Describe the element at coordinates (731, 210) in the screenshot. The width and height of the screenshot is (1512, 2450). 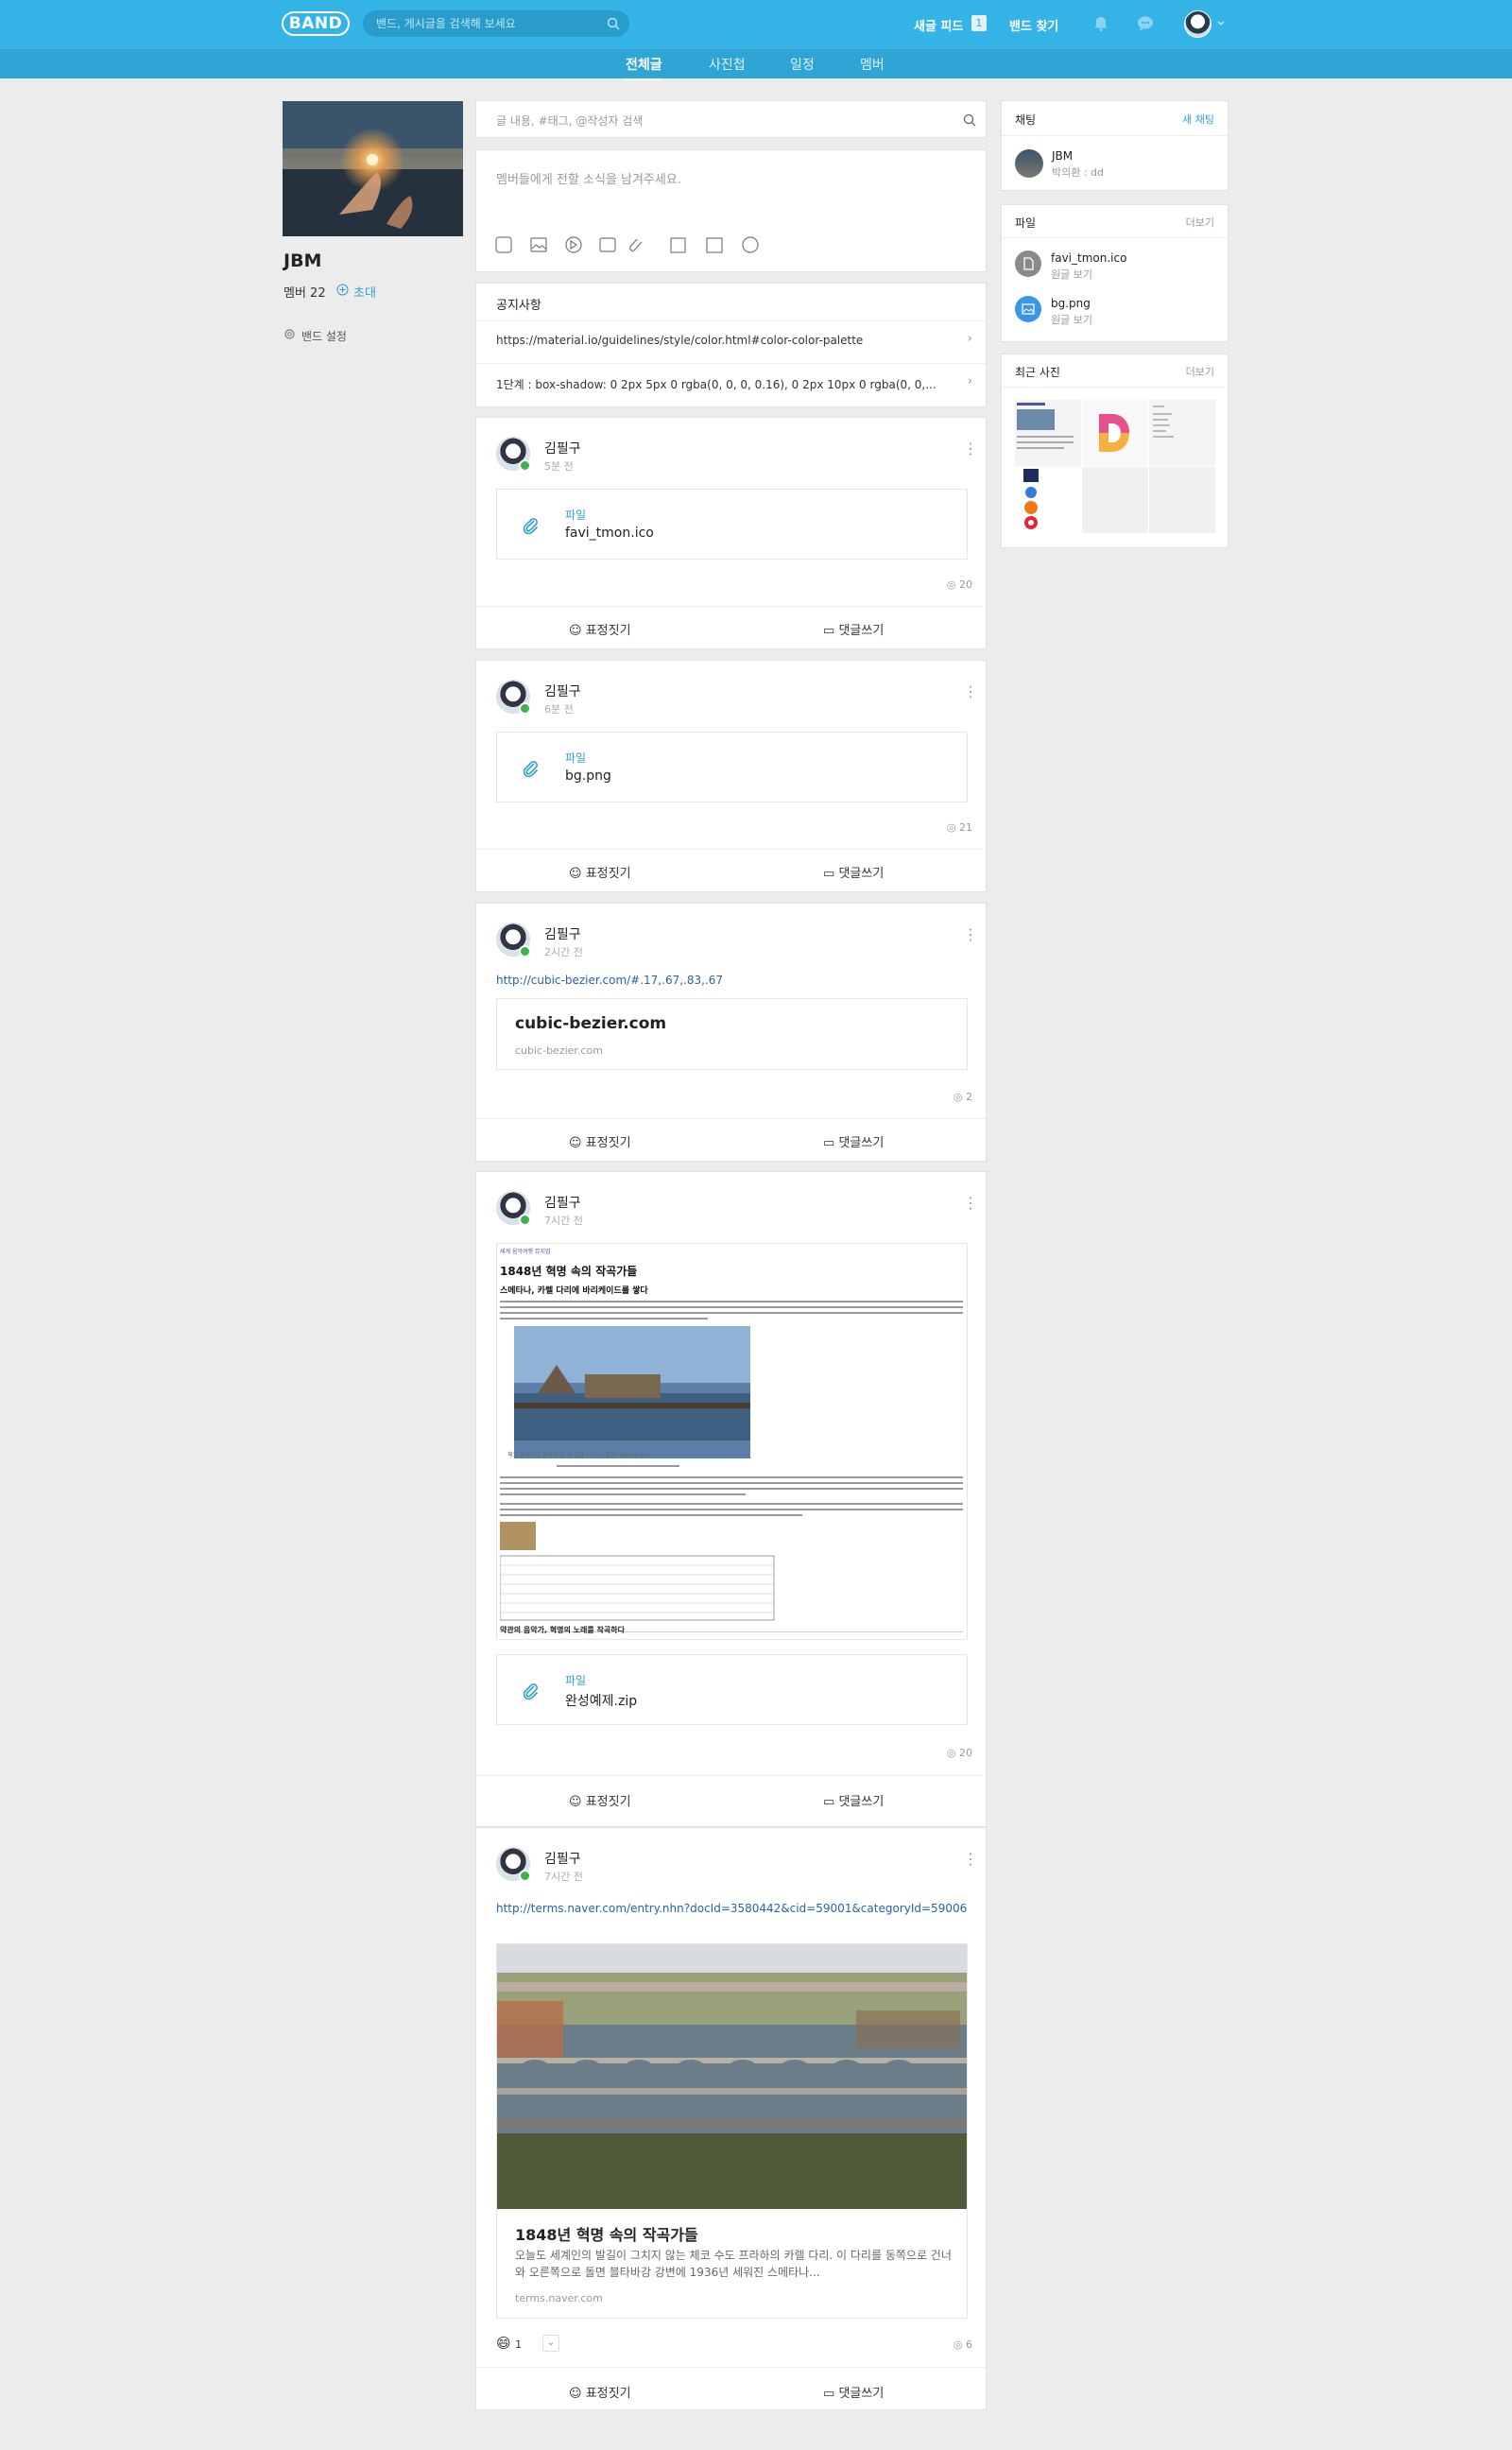
I see `compose-box: 멤버들에게 전할 소식을 남겨주세요.` at that location.